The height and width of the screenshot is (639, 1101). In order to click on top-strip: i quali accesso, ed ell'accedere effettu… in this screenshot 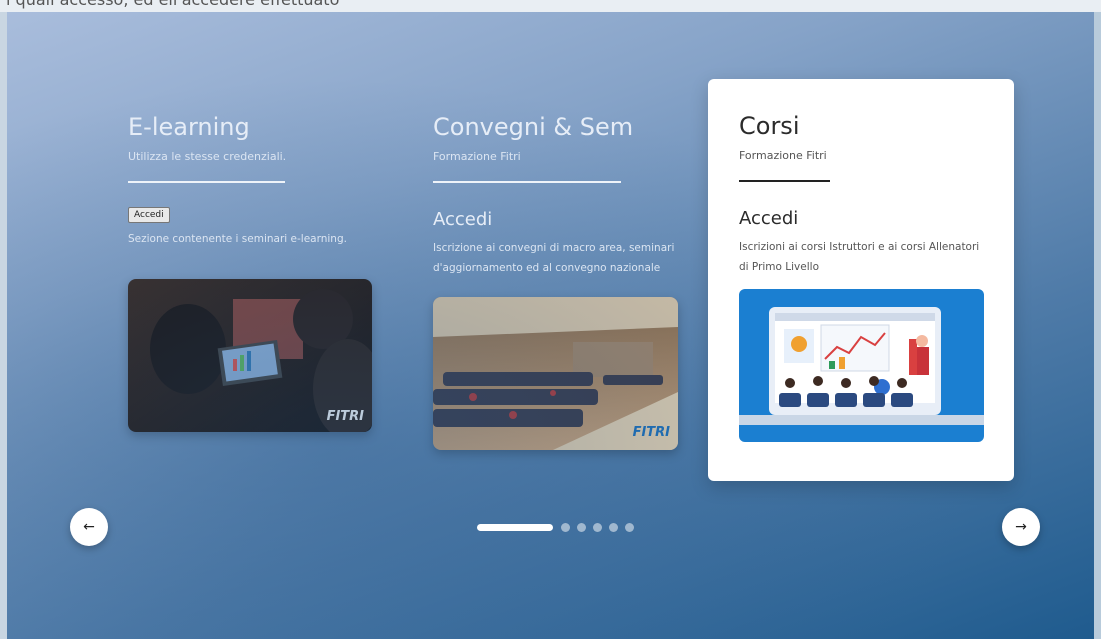, I will do `click(550, 6)`.